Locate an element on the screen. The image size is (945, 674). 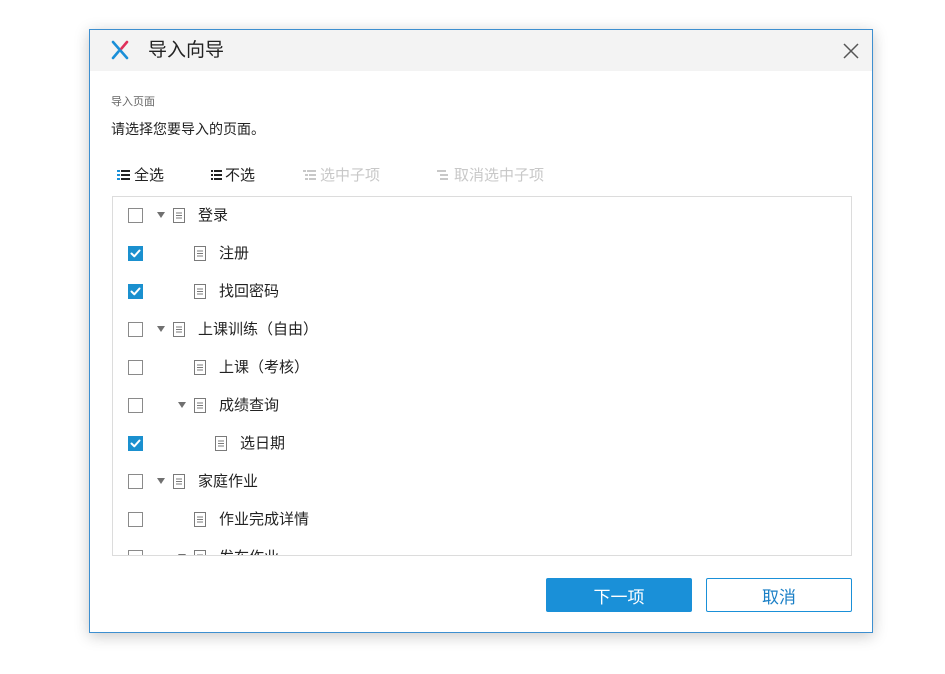
list-icon is located at coordinates (216, 175).